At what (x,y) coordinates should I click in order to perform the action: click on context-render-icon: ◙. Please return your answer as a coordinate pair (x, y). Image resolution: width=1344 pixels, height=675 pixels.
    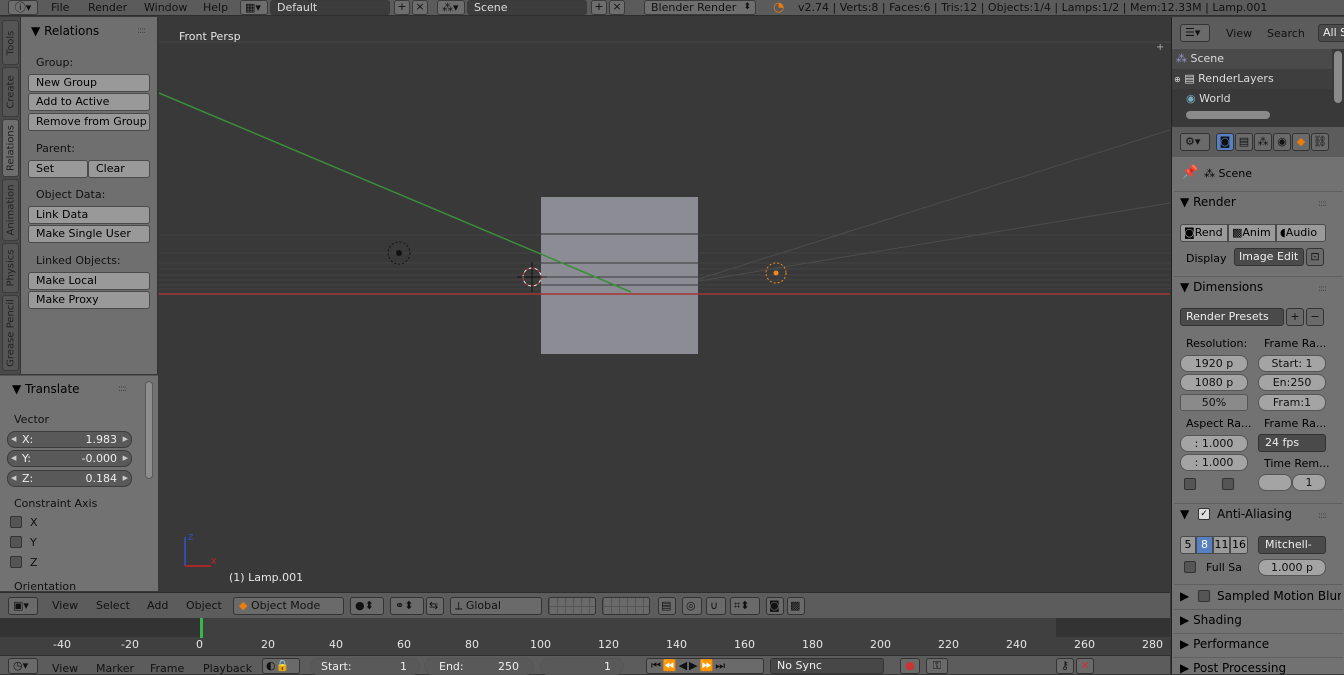
    Looking at the image, I should click on (1225, 142).